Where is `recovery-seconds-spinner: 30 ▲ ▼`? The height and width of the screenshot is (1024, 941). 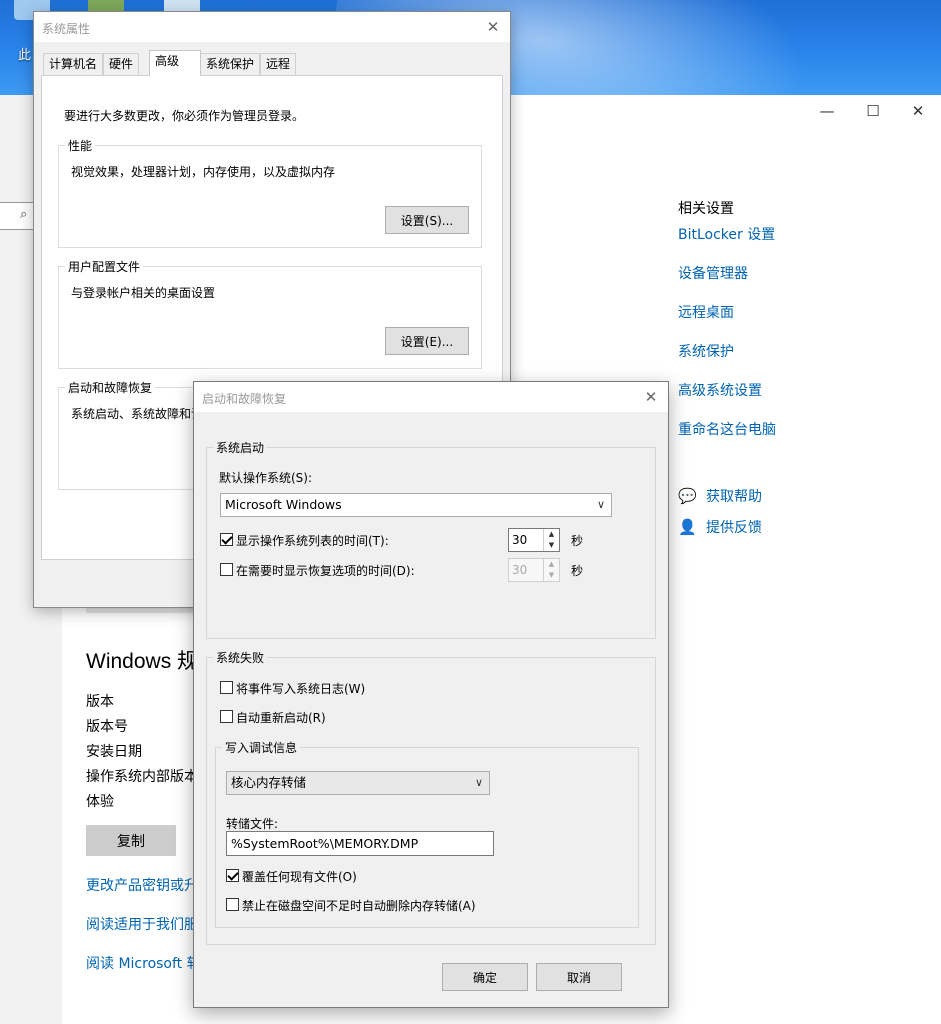 recovery-seconds-spinner: 30 ▲ ▼ is located at coordinates (534, 570).